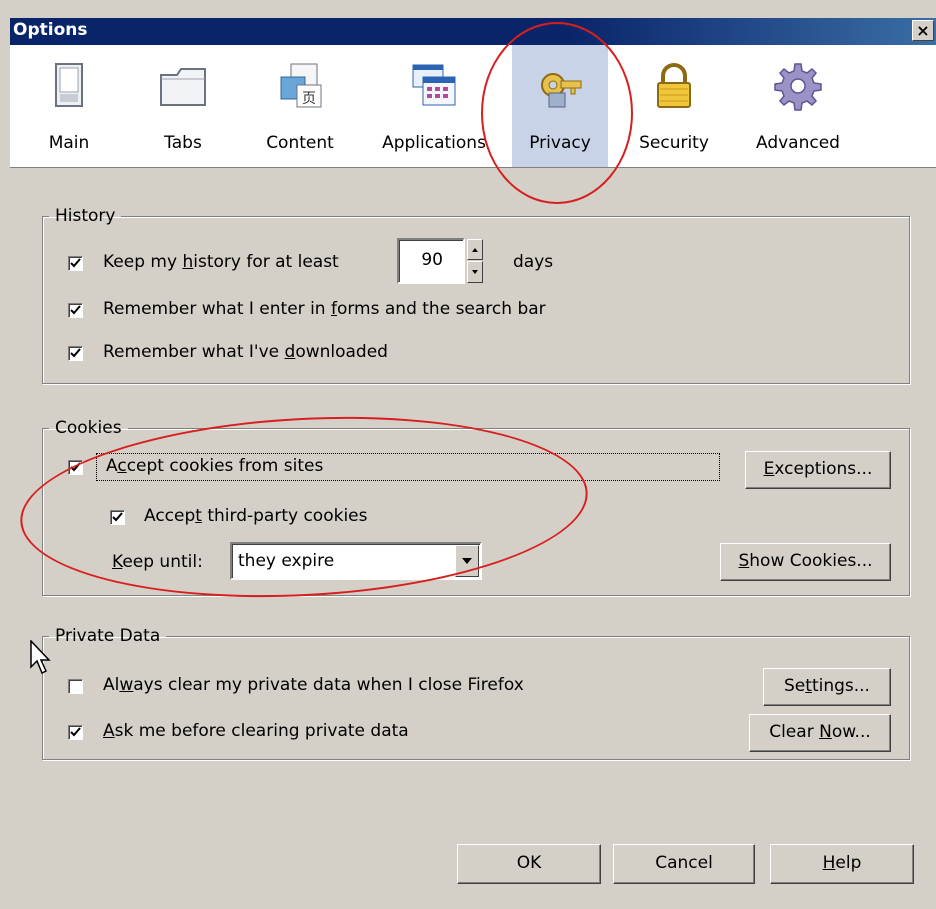  What do you see at coordinates (798, 143) in the screenshot?
I see `tab-label: Advanced` at bounding box center [798, 143].